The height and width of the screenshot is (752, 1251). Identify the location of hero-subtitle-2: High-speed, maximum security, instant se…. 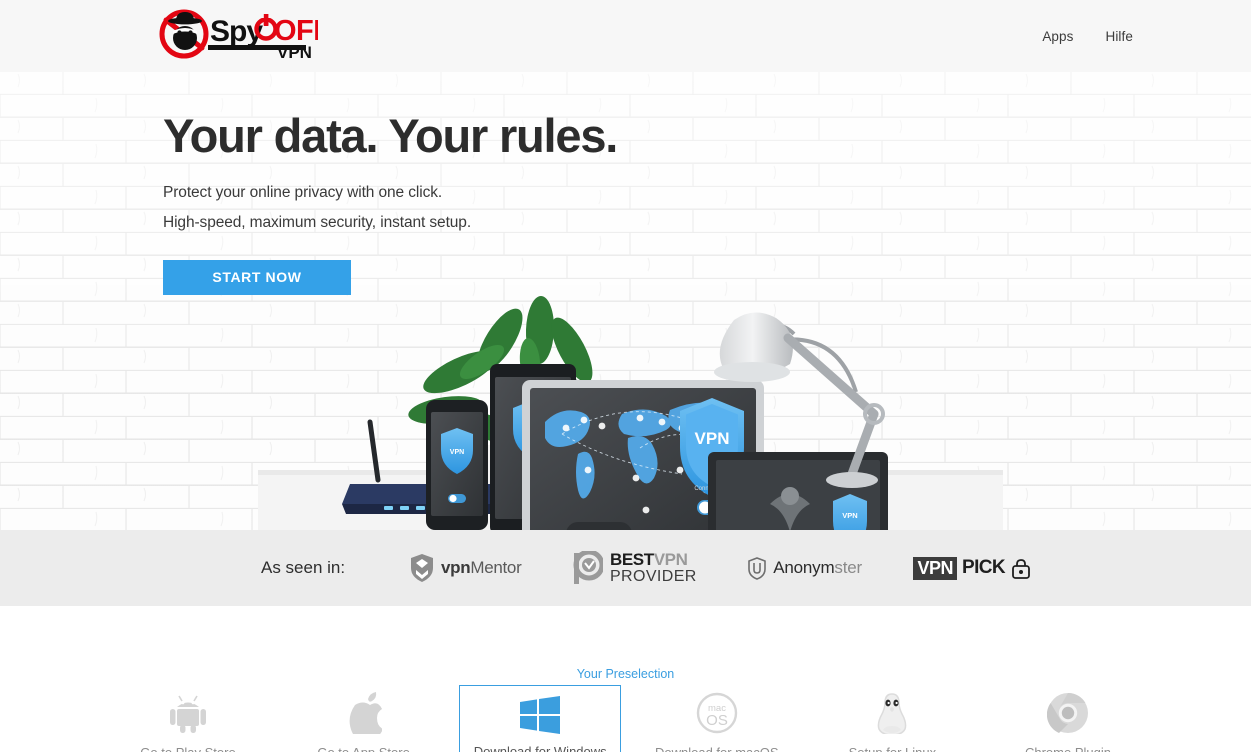
(317, 222).